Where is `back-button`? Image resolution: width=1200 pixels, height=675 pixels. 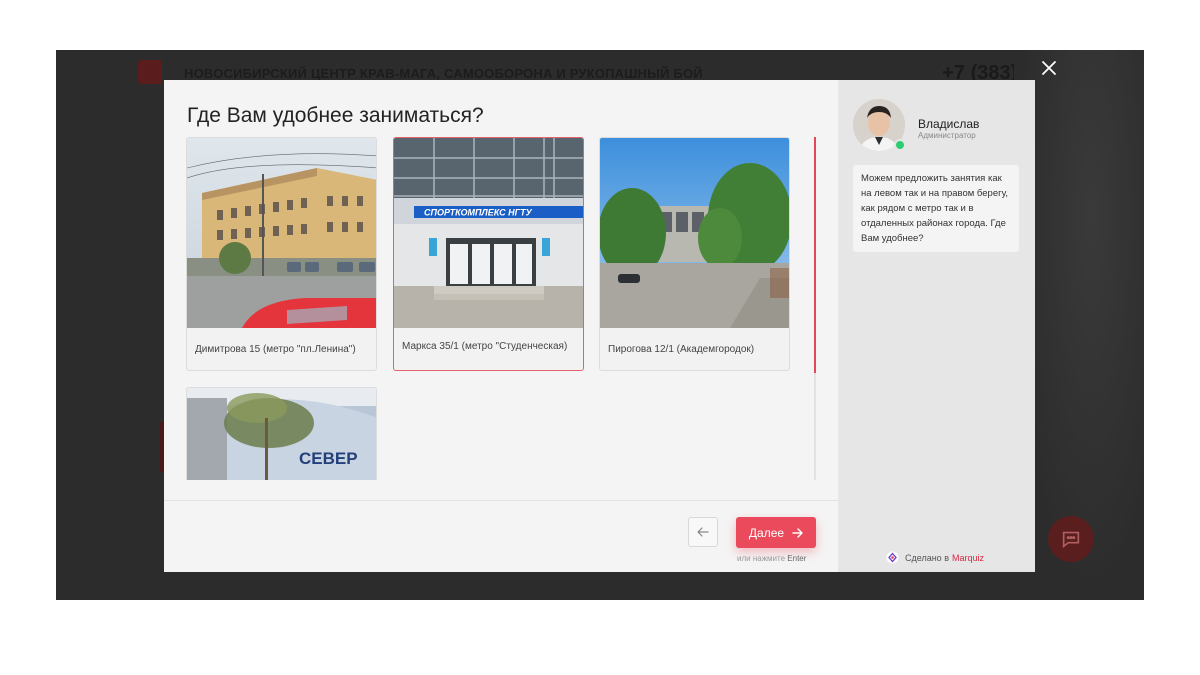
back-button is located at coordinates (703, 532).